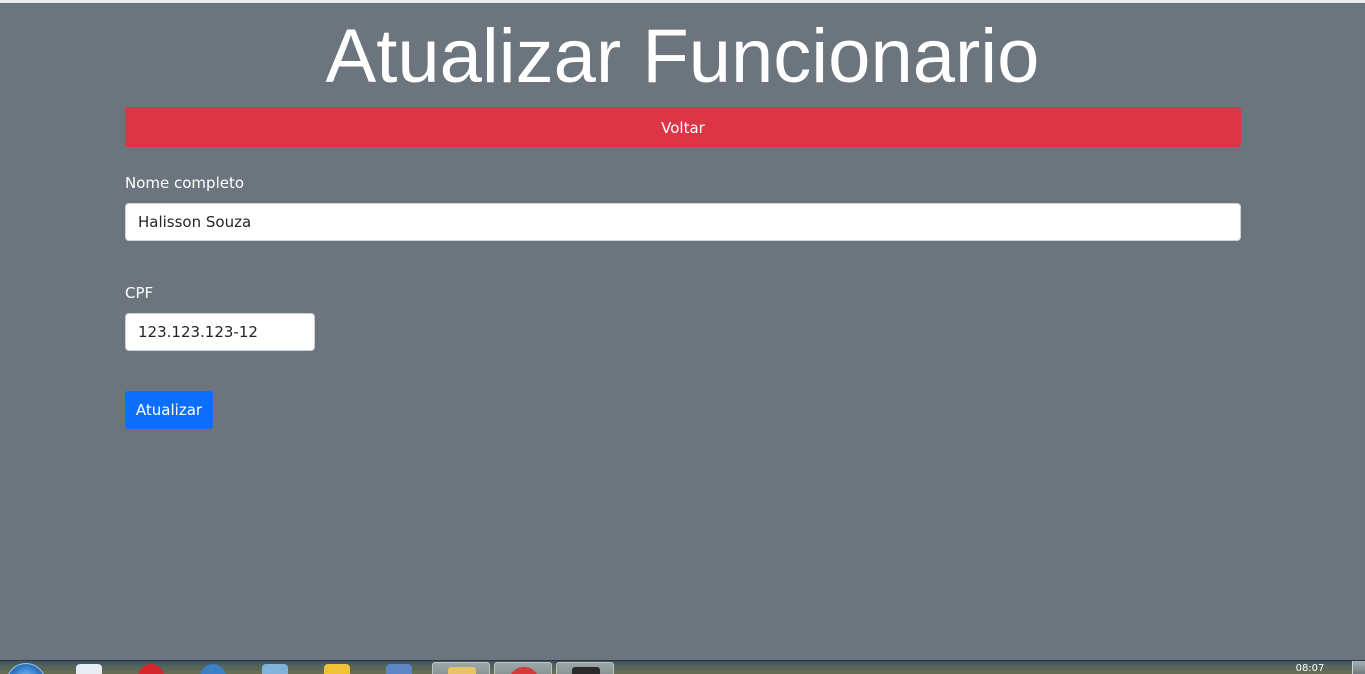 The width and height of the screenshot is (1365, 674). Describe the element at coordinates (139, 293) in the screenshot. I see `cpf-label: CPF` at that location.